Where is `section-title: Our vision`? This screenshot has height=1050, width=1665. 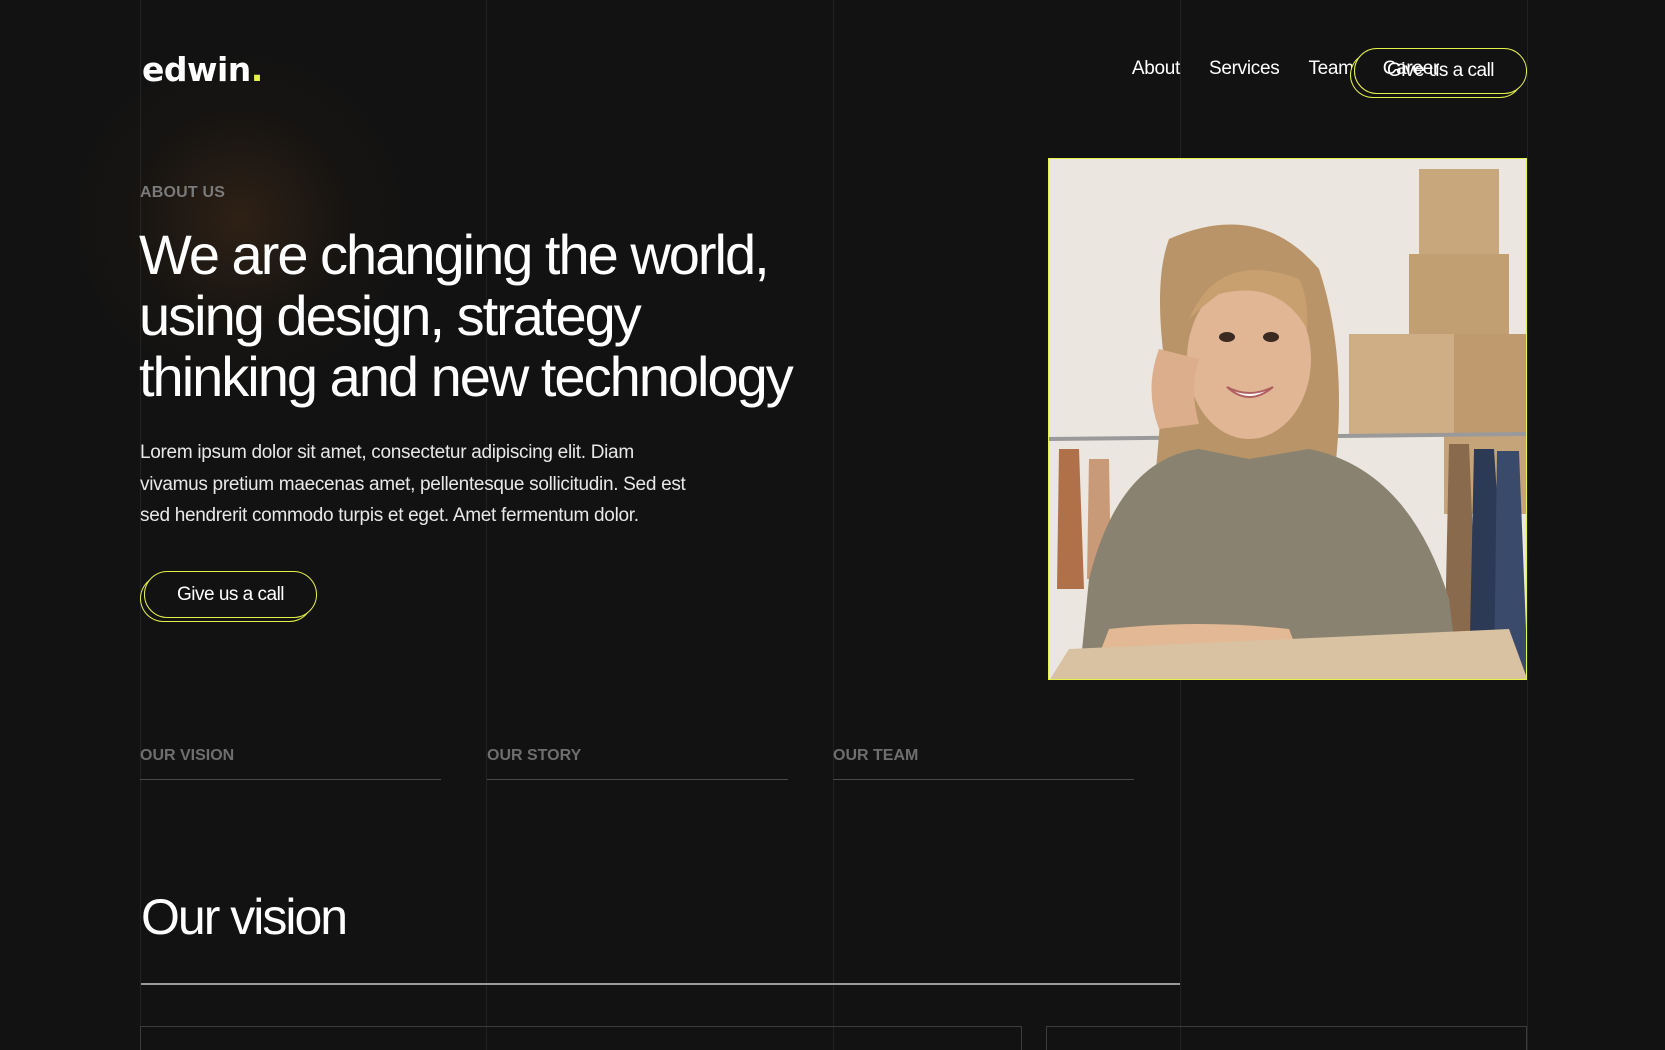
section-title: Our vision is located at coordinates (244, 917).